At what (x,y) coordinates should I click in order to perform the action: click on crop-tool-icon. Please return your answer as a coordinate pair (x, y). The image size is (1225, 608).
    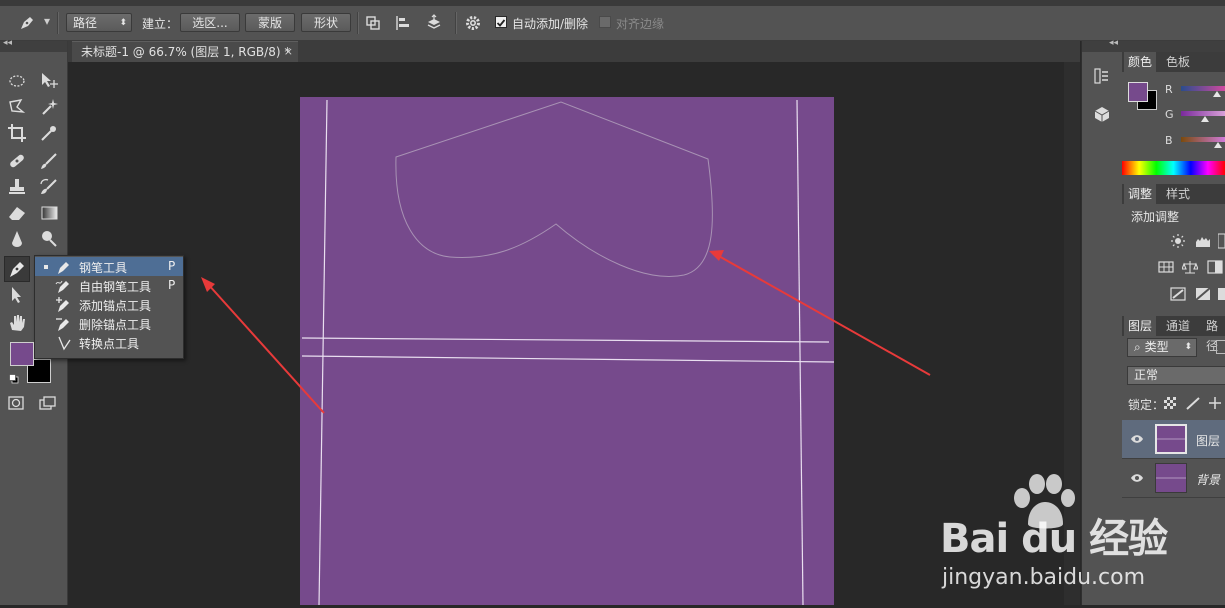
    Looking at the image, I should click on (17, 133).